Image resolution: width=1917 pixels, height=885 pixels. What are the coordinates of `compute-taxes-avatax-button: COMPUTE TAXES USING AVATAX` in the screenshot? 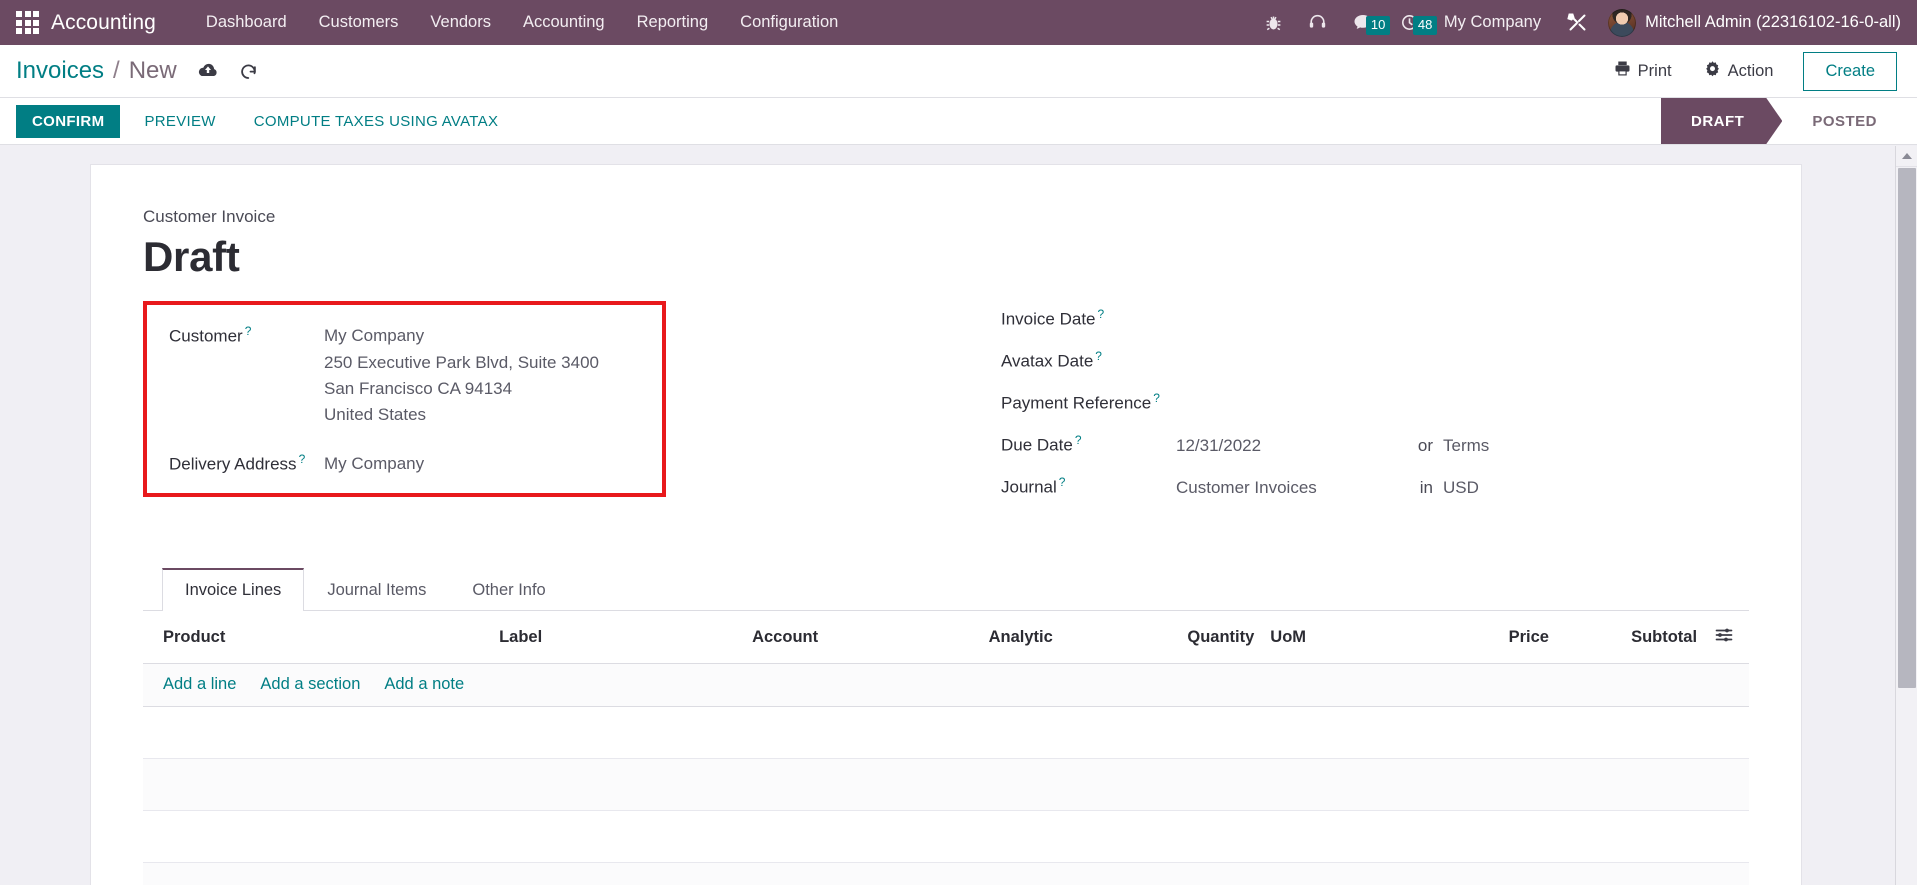 It's located at (376, 121).